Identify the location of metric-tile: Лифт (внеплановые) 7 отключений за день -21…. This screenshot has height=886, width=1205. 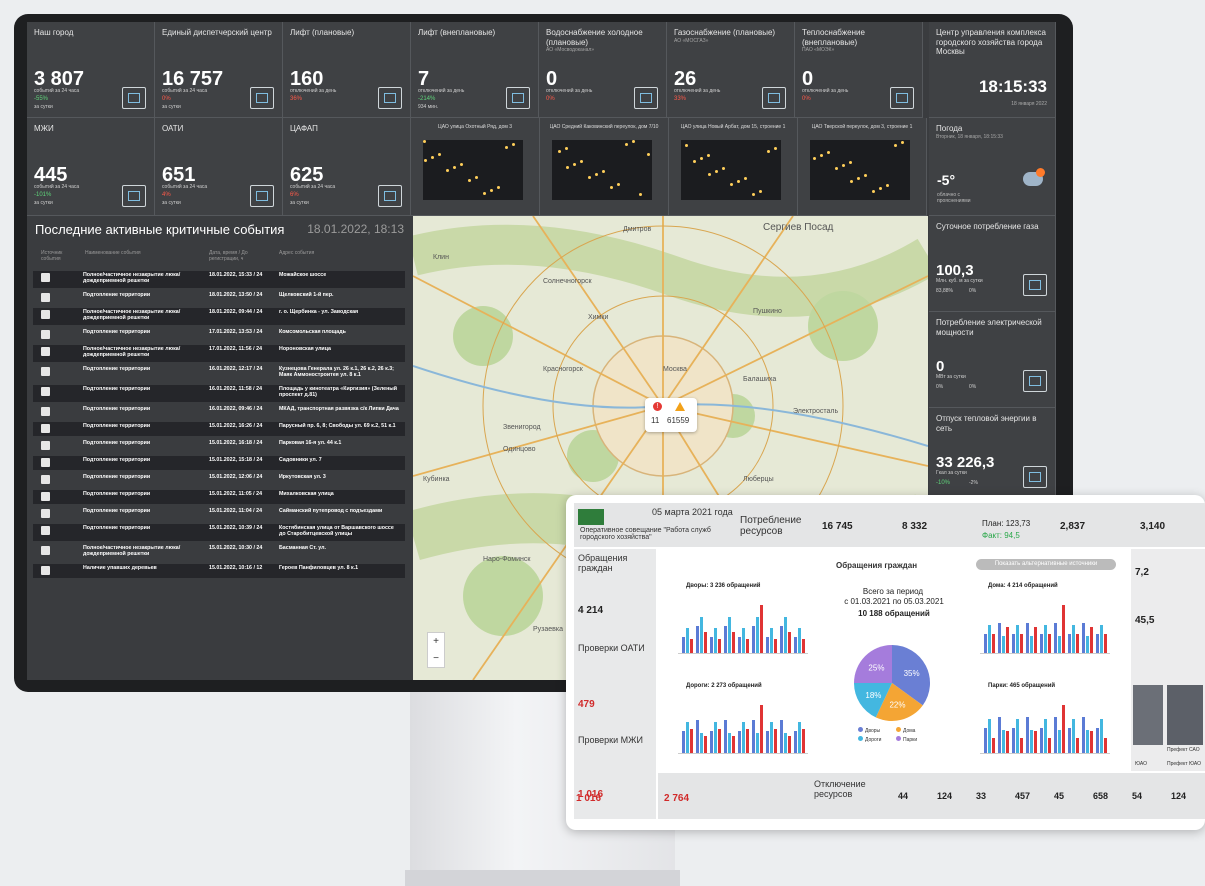
(475, 70).